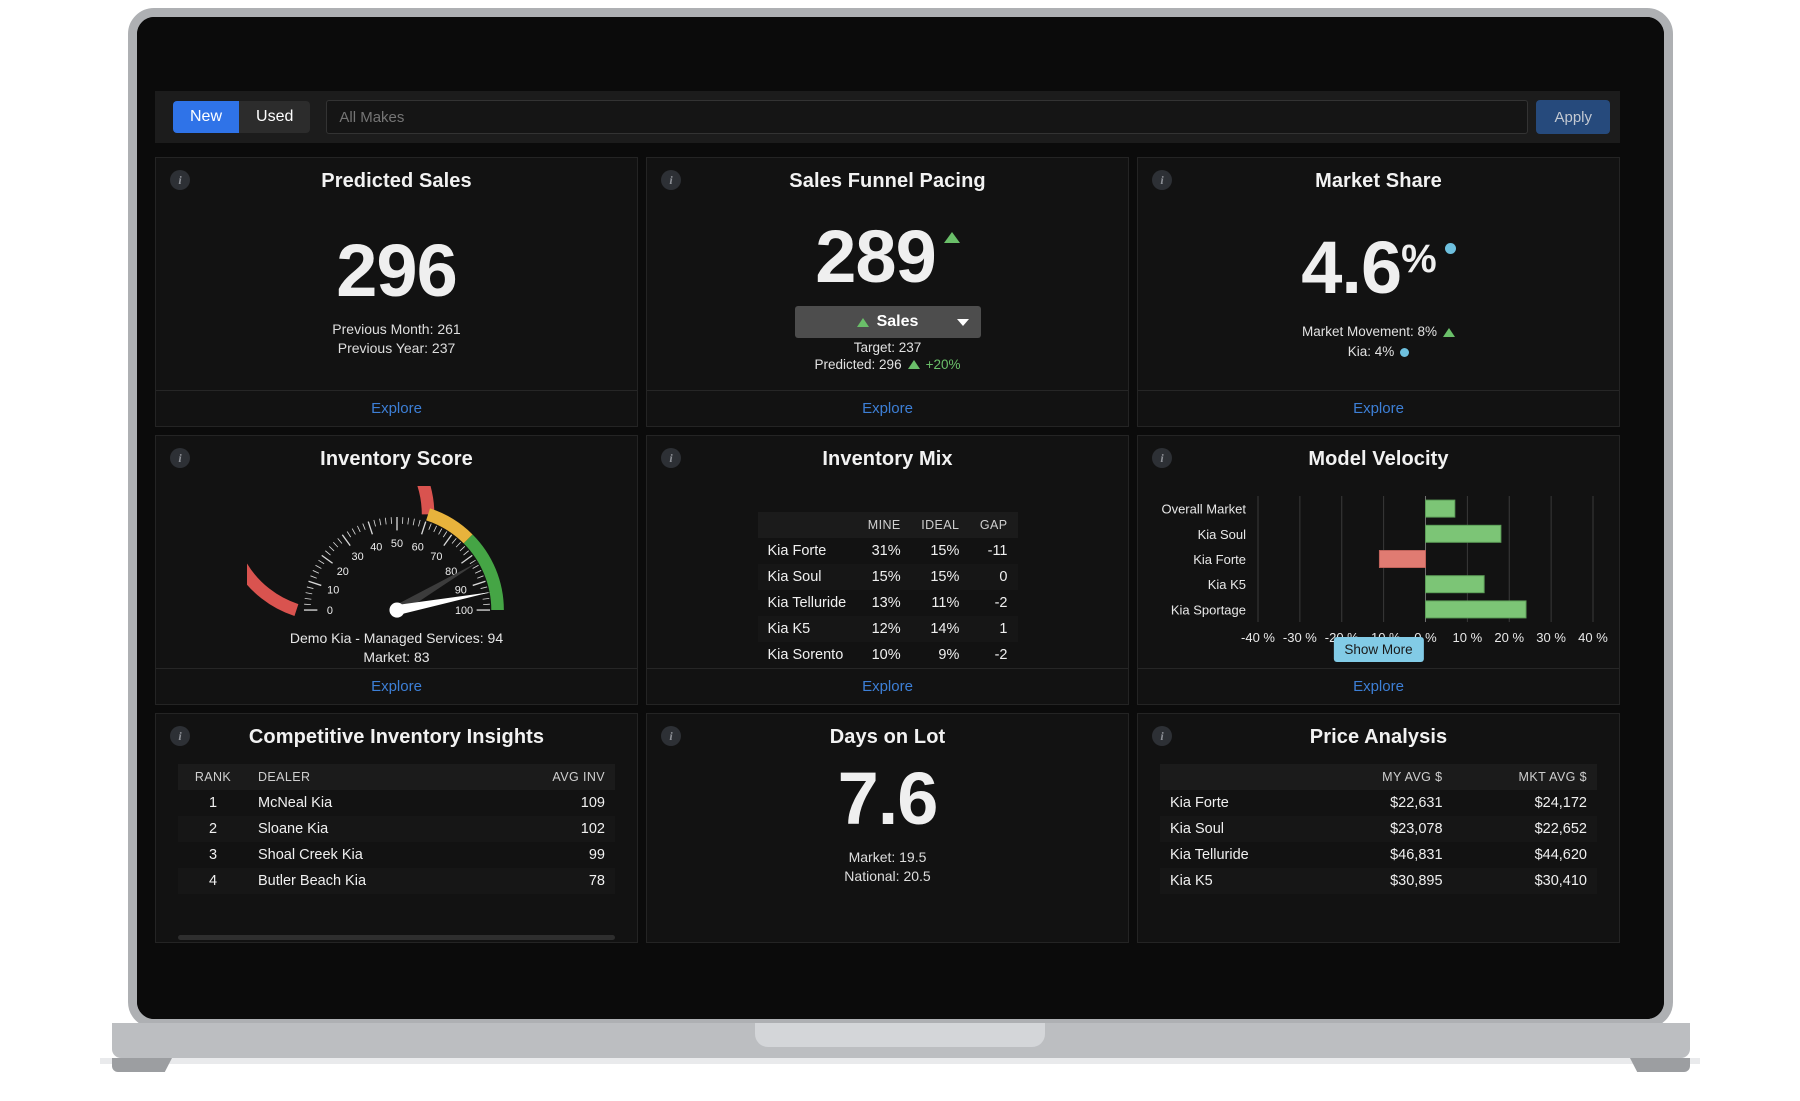  I want to click on card-header: i Sales Funnel Pacing, so click(887, 181).